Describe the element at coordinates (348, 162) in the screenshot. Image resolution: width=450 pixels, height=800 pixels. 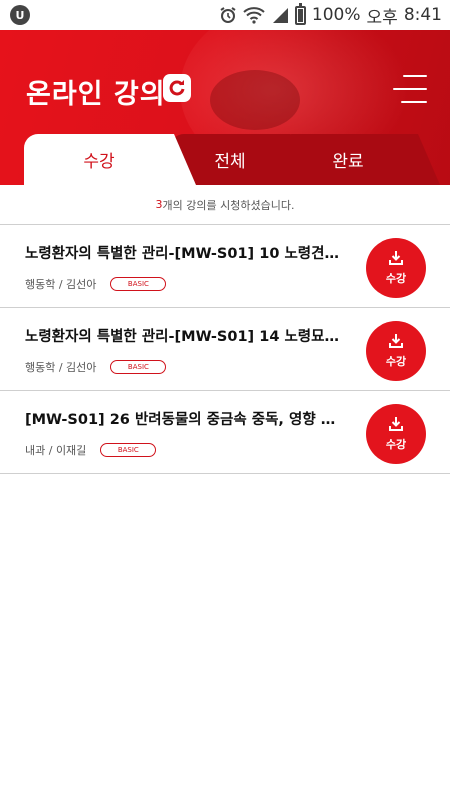
I see `tab-label: 완료` at that location.